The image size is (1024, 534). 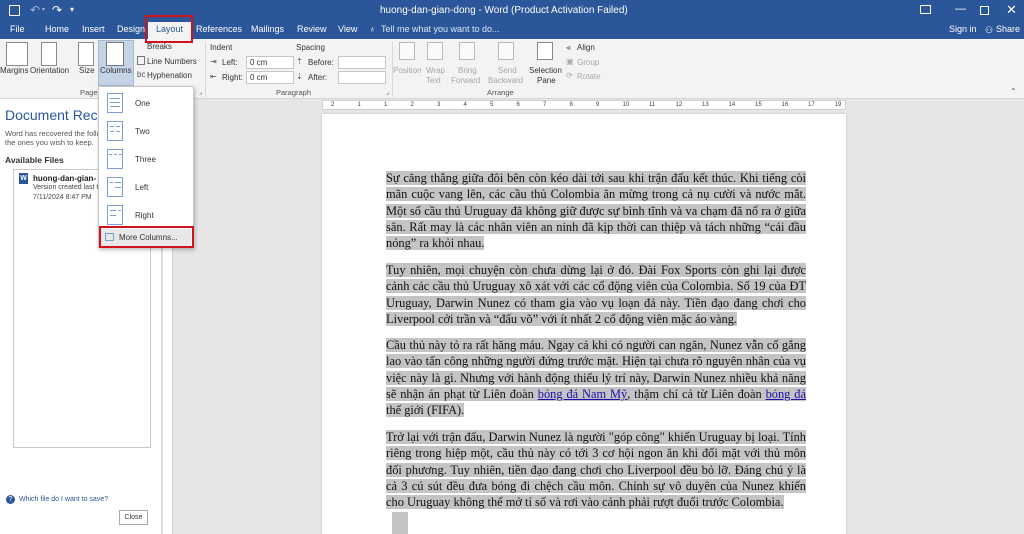 What do you see at coordinates (989, 30) in the screenshot?
I see `share-icon: ⚇` at bounding box center [989, 30].